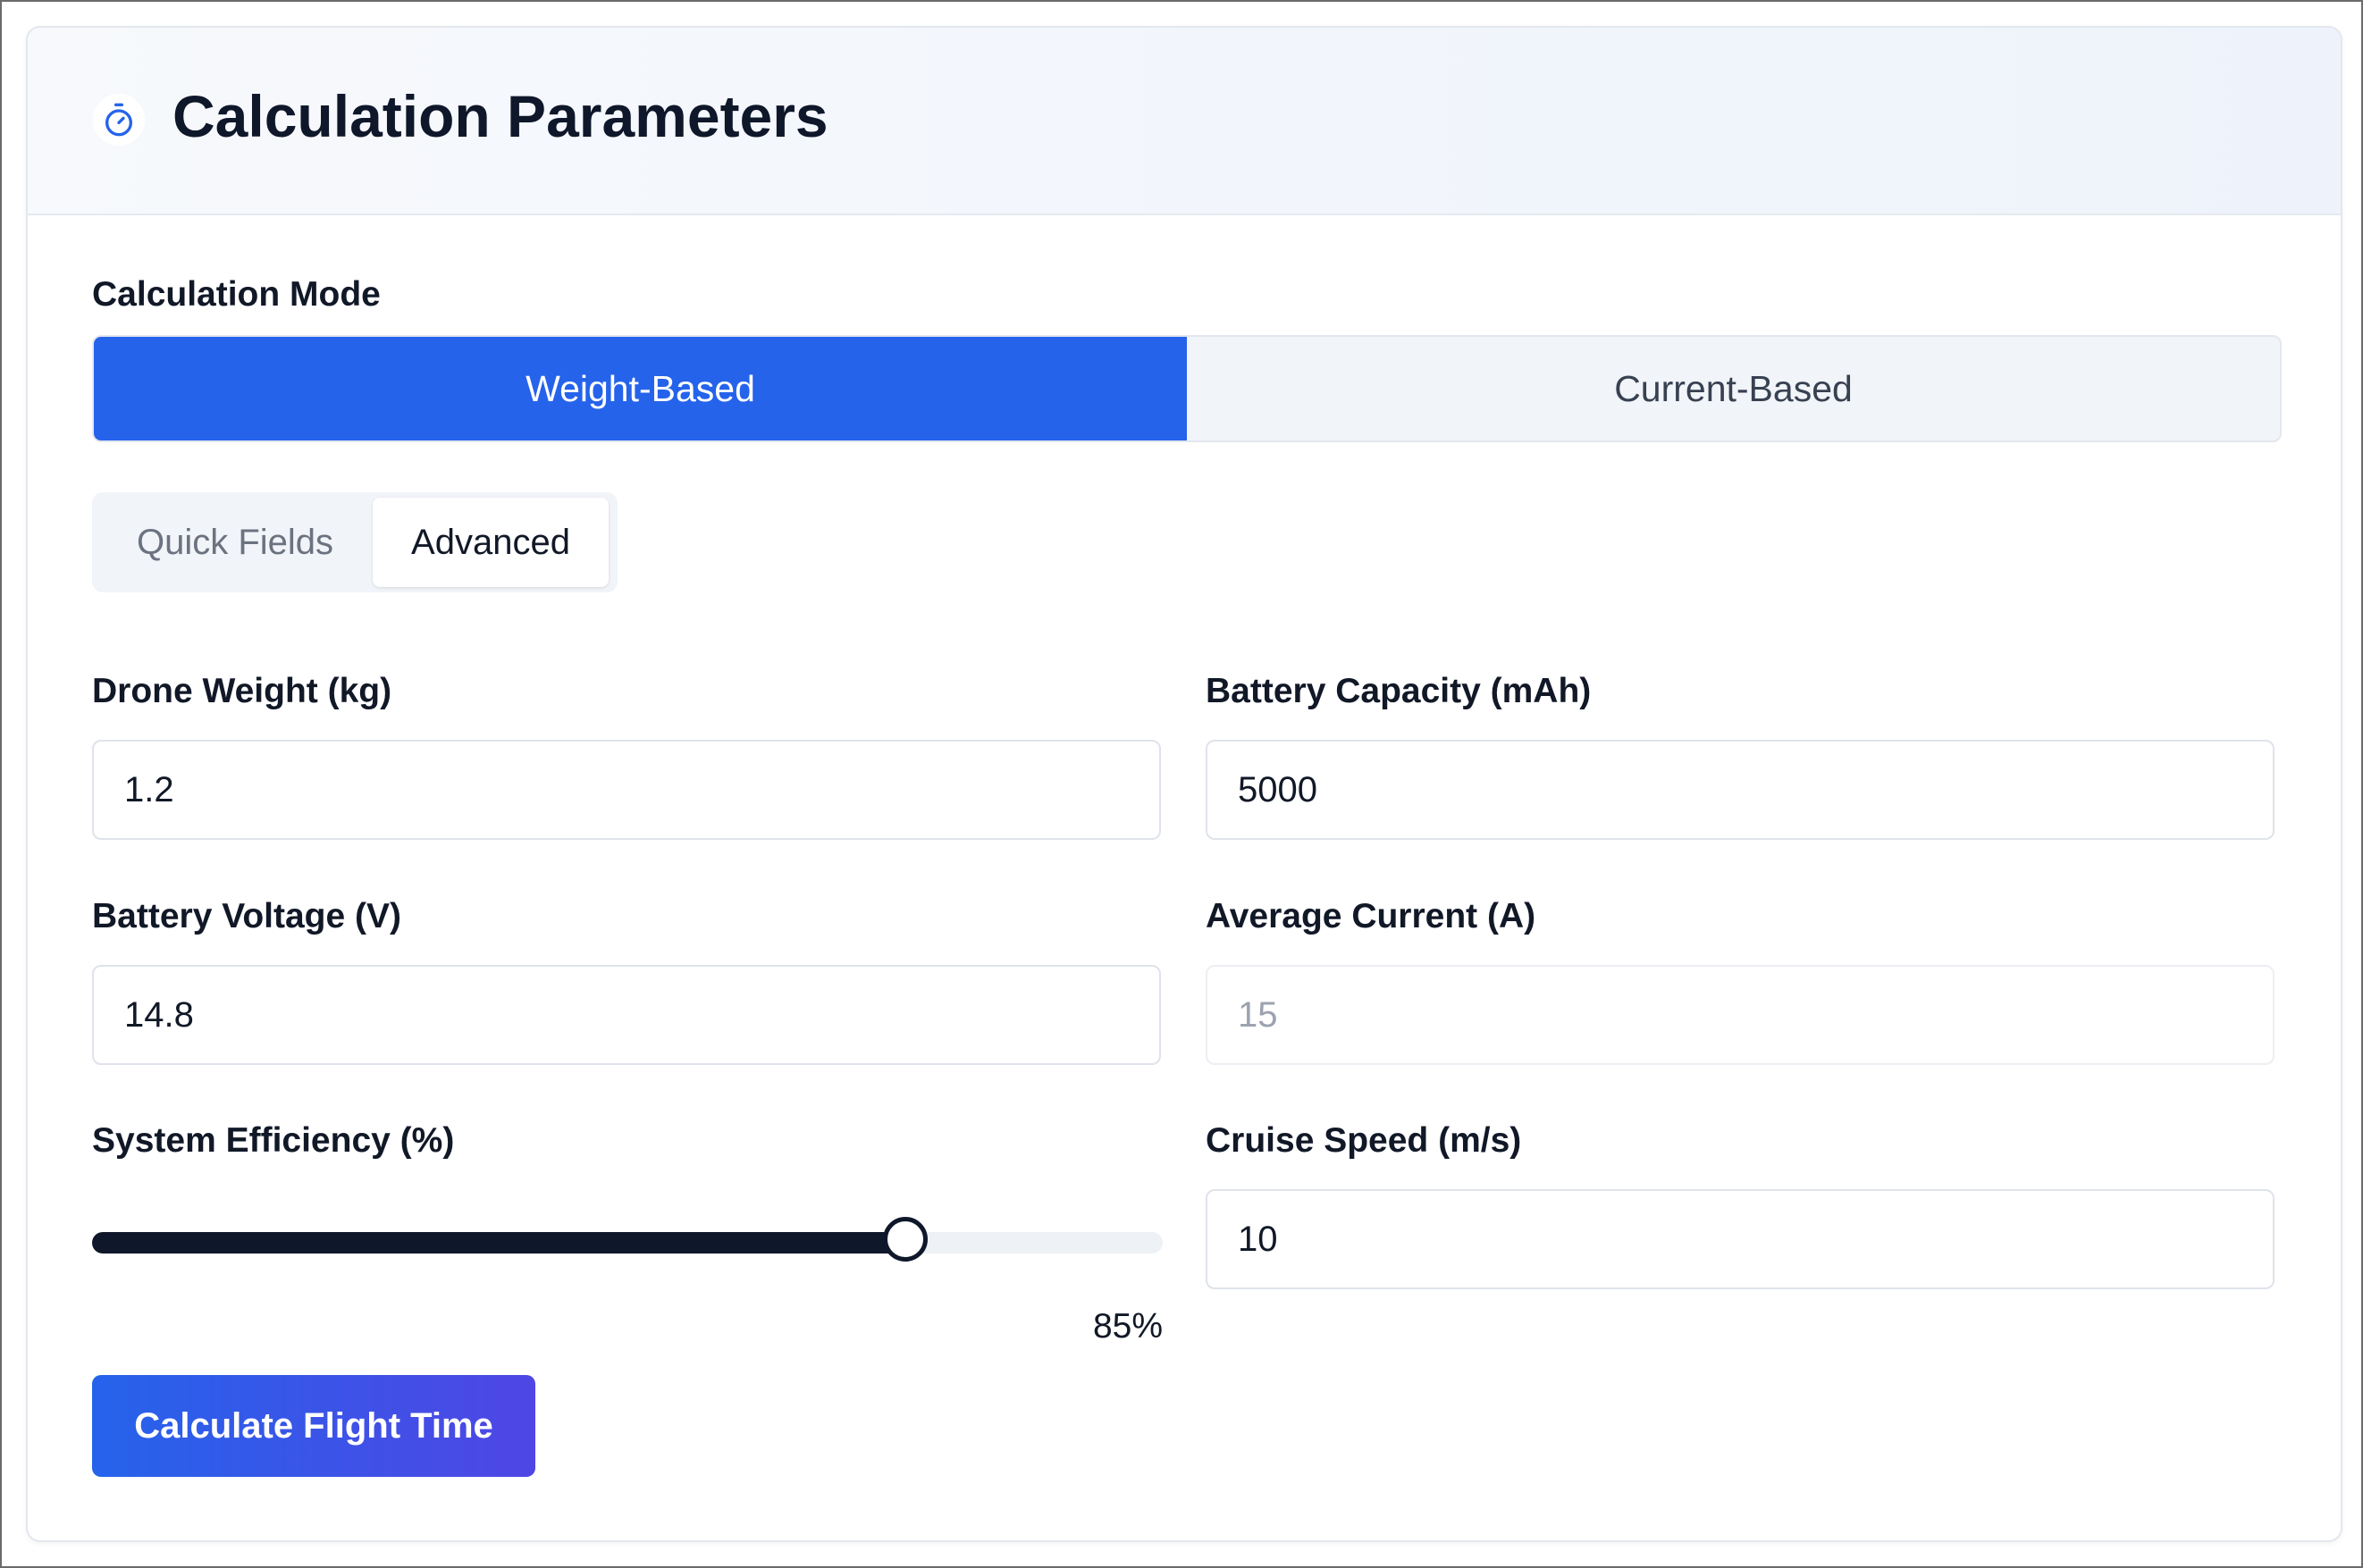  Describe the element at coordinates (906, 1239) in the screenshot. I see `slider-thumb` at that location.